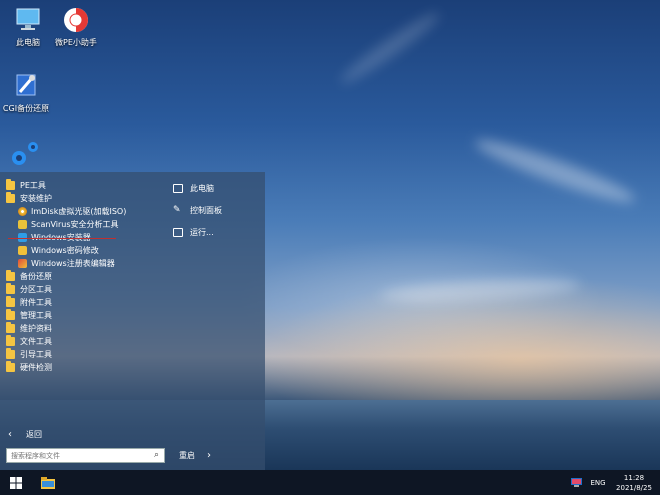 The image size is (660, 495). What do you see at coordinates (81, 455) in the screenshot?
I see `search-input` at bounding box center [81, 455].